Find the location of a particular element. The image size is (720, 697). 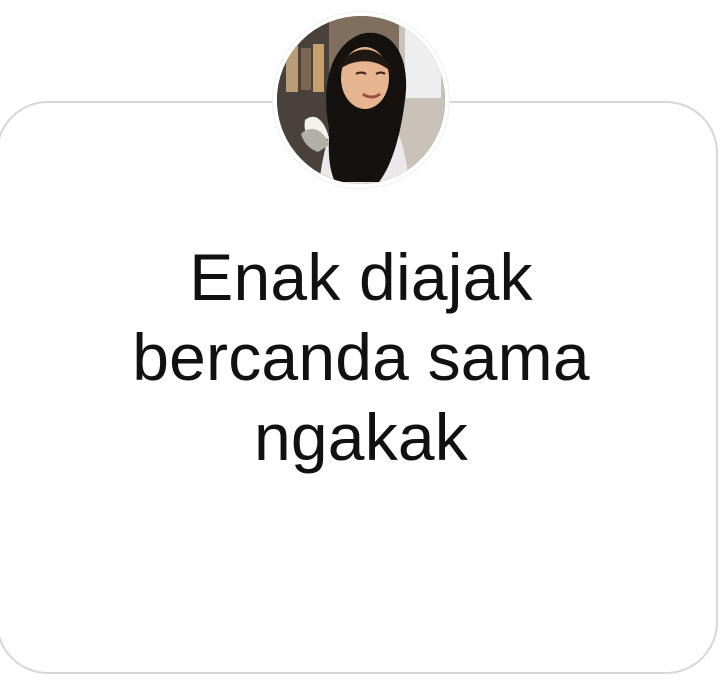

profile-photo-icon is located at coordinates (361, 100).